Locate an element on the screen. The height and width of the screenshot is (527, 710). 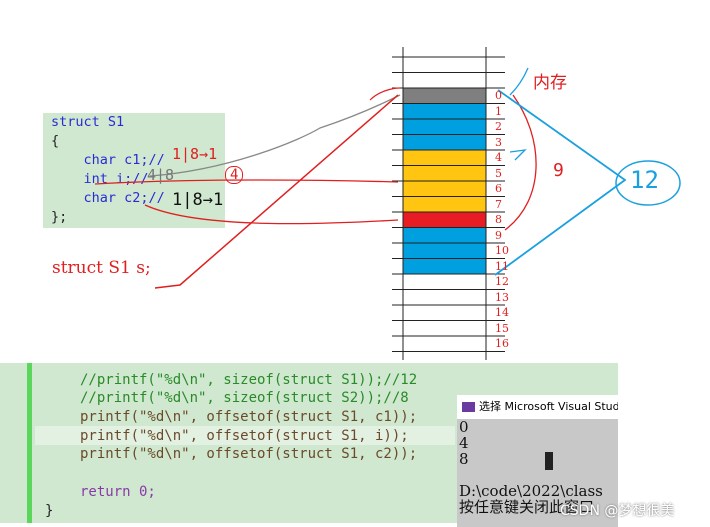
memory-offset-label: 10 is located at coordinates (502, 250).